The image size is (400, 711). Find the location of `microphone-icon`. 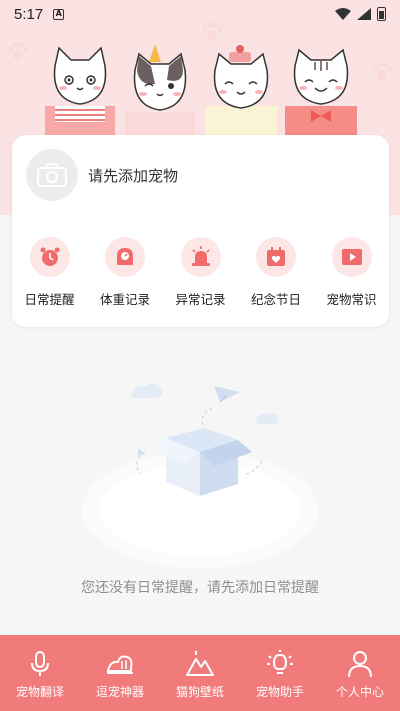

microphone-icon is located at coordinates (40, 663).